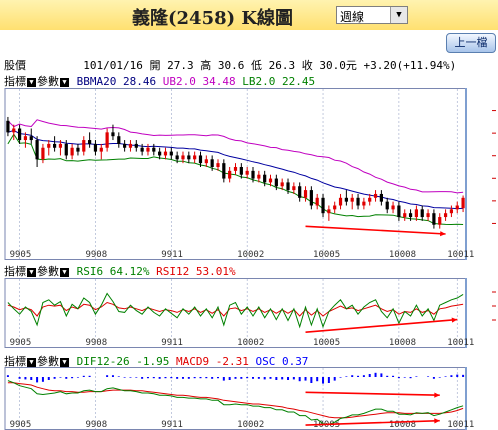 Image resolution: width=498 pixels, height=430 pixels. Describe the element at coordinates (410, 65) in the screenshot. I see `change-value: +3.20(+11.94%)` at that location.